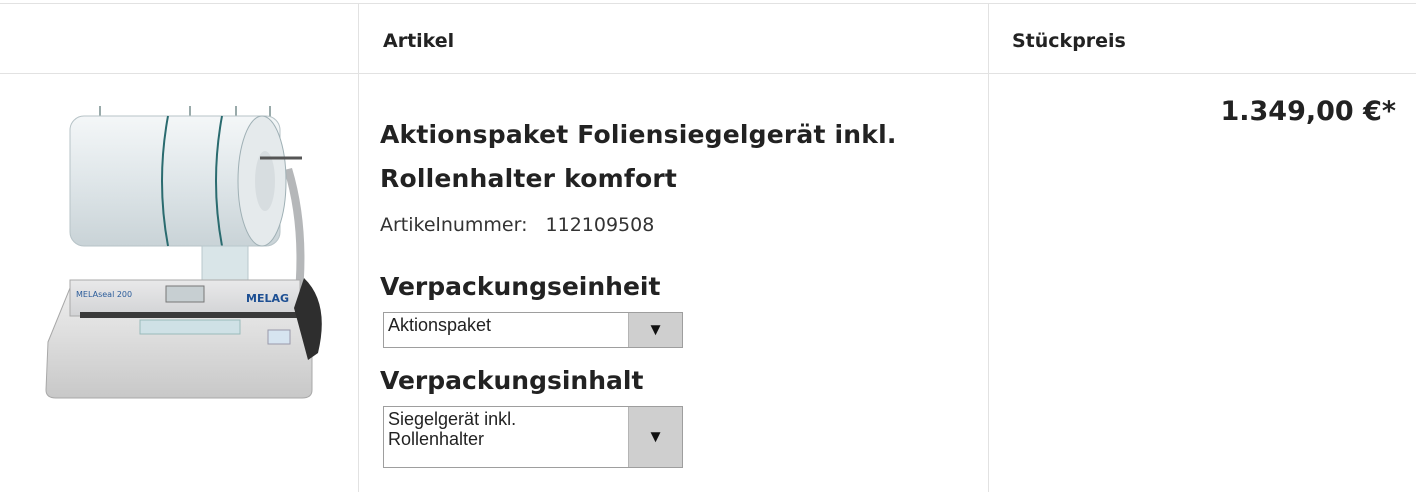 This screenshot has height=492, width=1416. What do you see at coordinates (988, 247) in the screenshot?
I see `column-divider-price` at bounding box center [988, 247].